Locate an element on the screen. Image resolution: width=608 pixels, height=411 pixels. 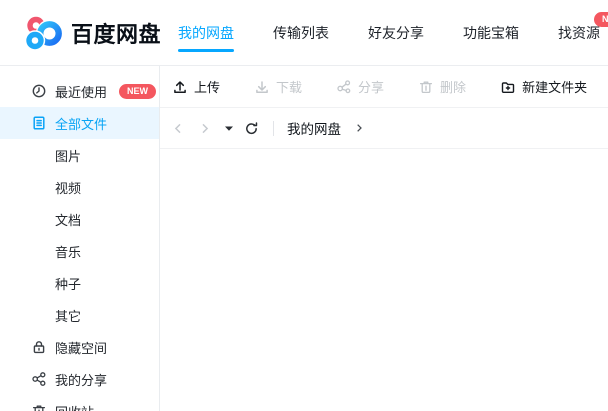
sidebar-item-label: 全部文件 is located at coordinates (81, 124).